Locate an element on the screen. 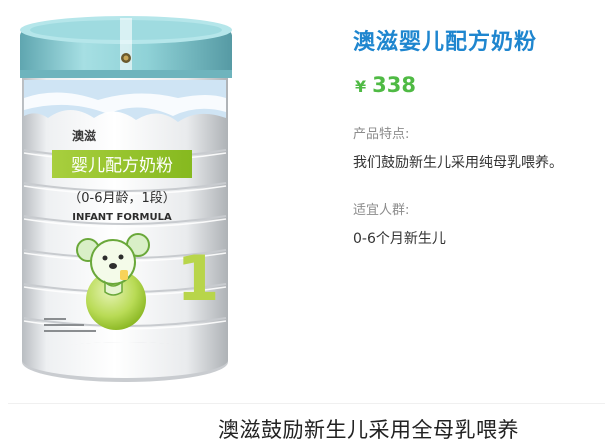  audience-value: 0-6个月新生儿 is located at coordinates (399, 239).